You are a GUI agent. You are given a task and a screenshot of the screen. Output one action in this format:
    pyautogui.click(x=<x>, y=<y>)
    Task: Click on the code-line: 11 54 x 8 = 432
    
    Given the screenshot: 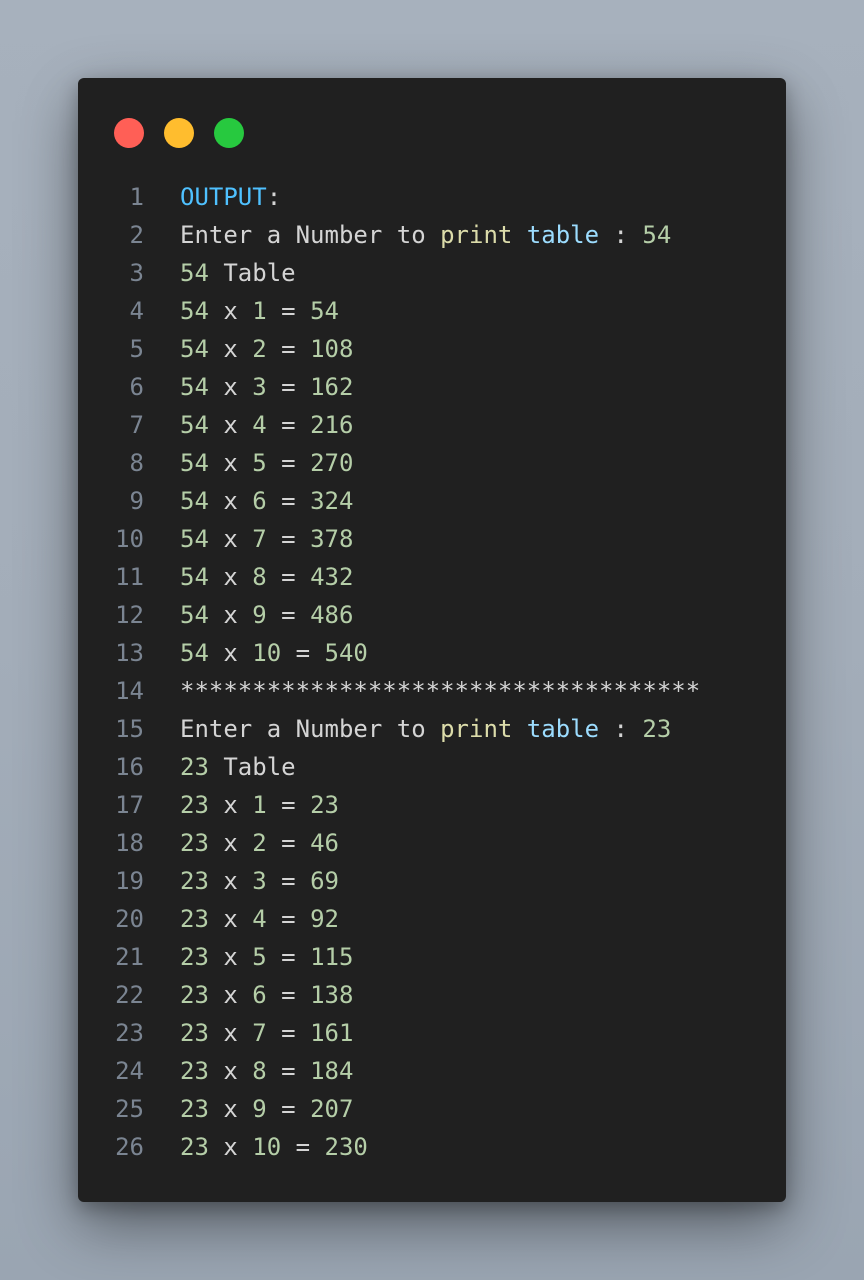 What is the action you would take?
    pyautogui.click(x=432, y=577)
    